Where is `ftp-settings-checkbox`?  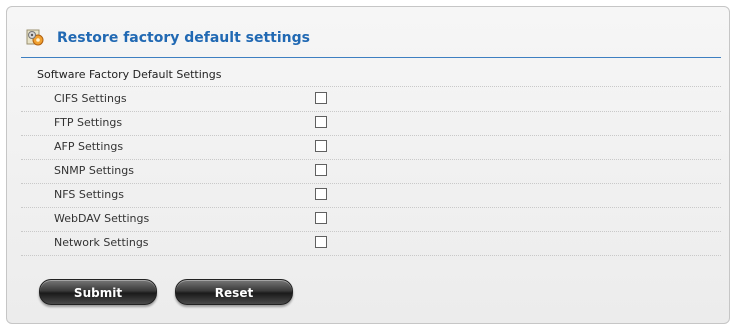 ftp-settings-checkbox is located at coordinates (321, 122).